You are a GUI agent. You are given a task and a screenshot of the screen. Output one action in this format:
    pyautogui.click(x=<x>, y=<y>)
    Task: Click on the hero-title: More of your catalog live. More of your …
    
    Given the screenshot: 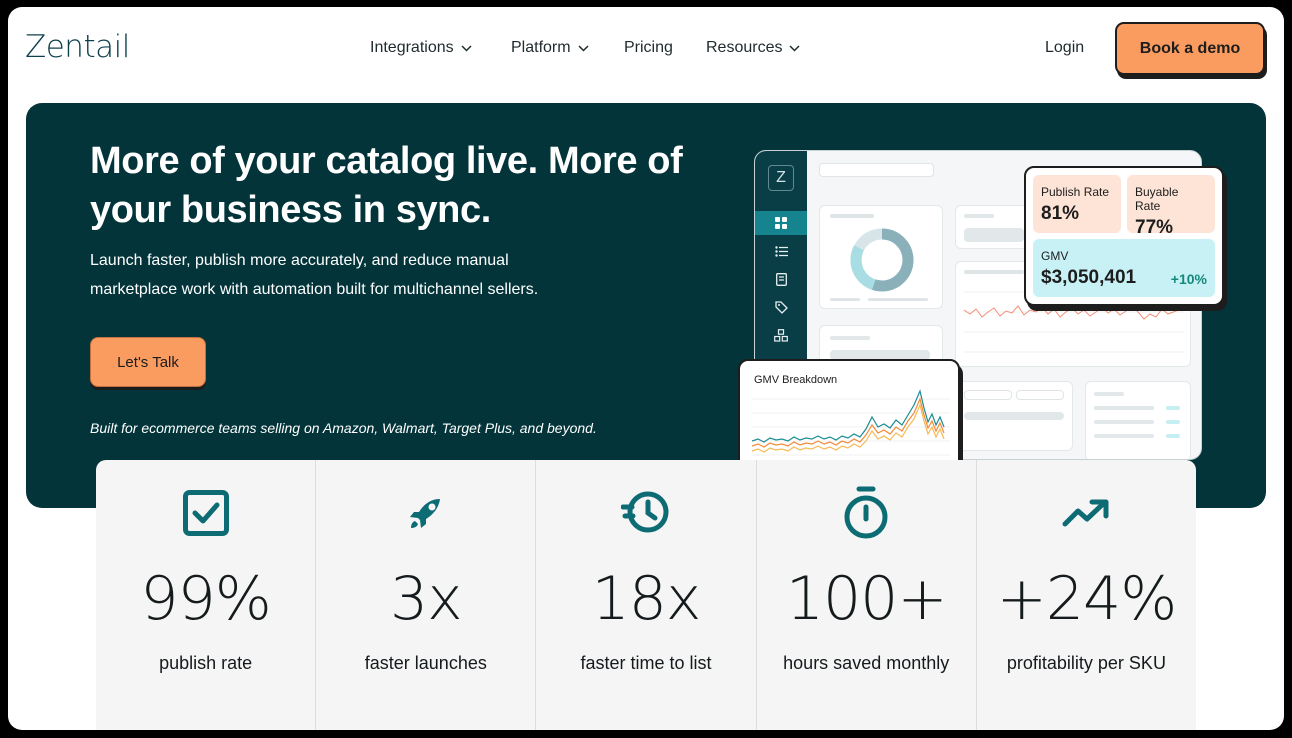 What is the action you would take?
    pyautogui.click(x=386, y=185)
    